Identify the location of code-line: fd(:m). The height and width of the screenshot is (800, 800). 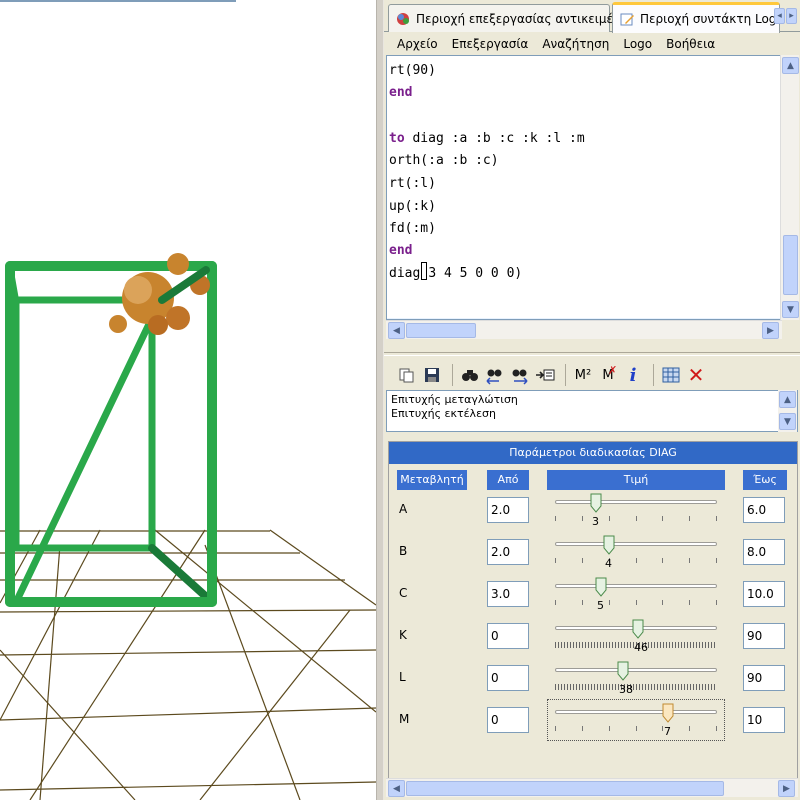
(412, 228).